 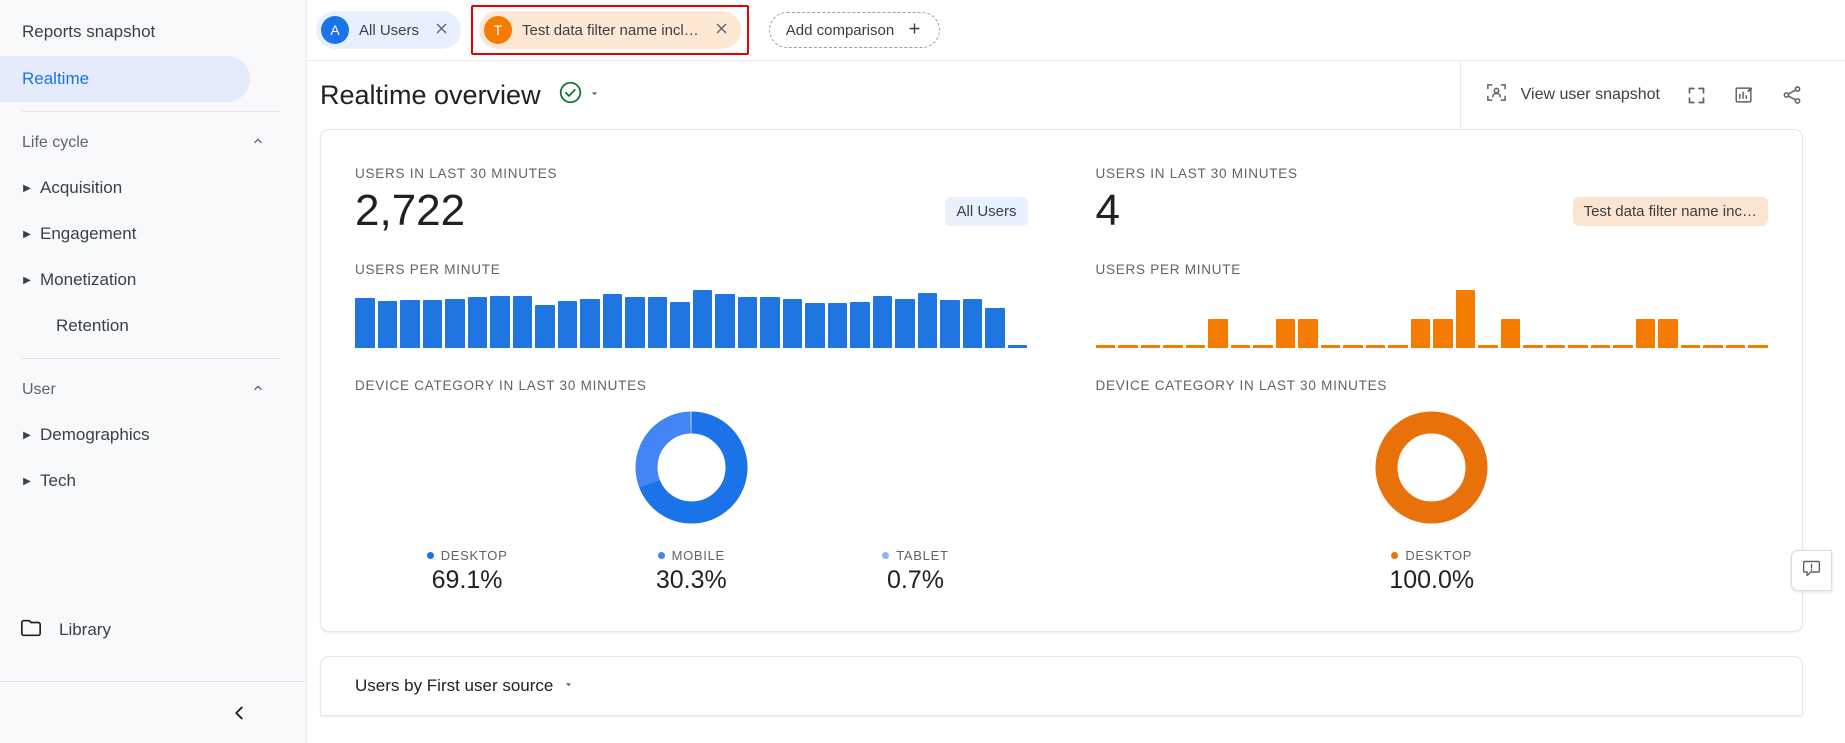 I want to click on users-per-minute-label: USERS PER MINUTE, so click(x=428, y=269).